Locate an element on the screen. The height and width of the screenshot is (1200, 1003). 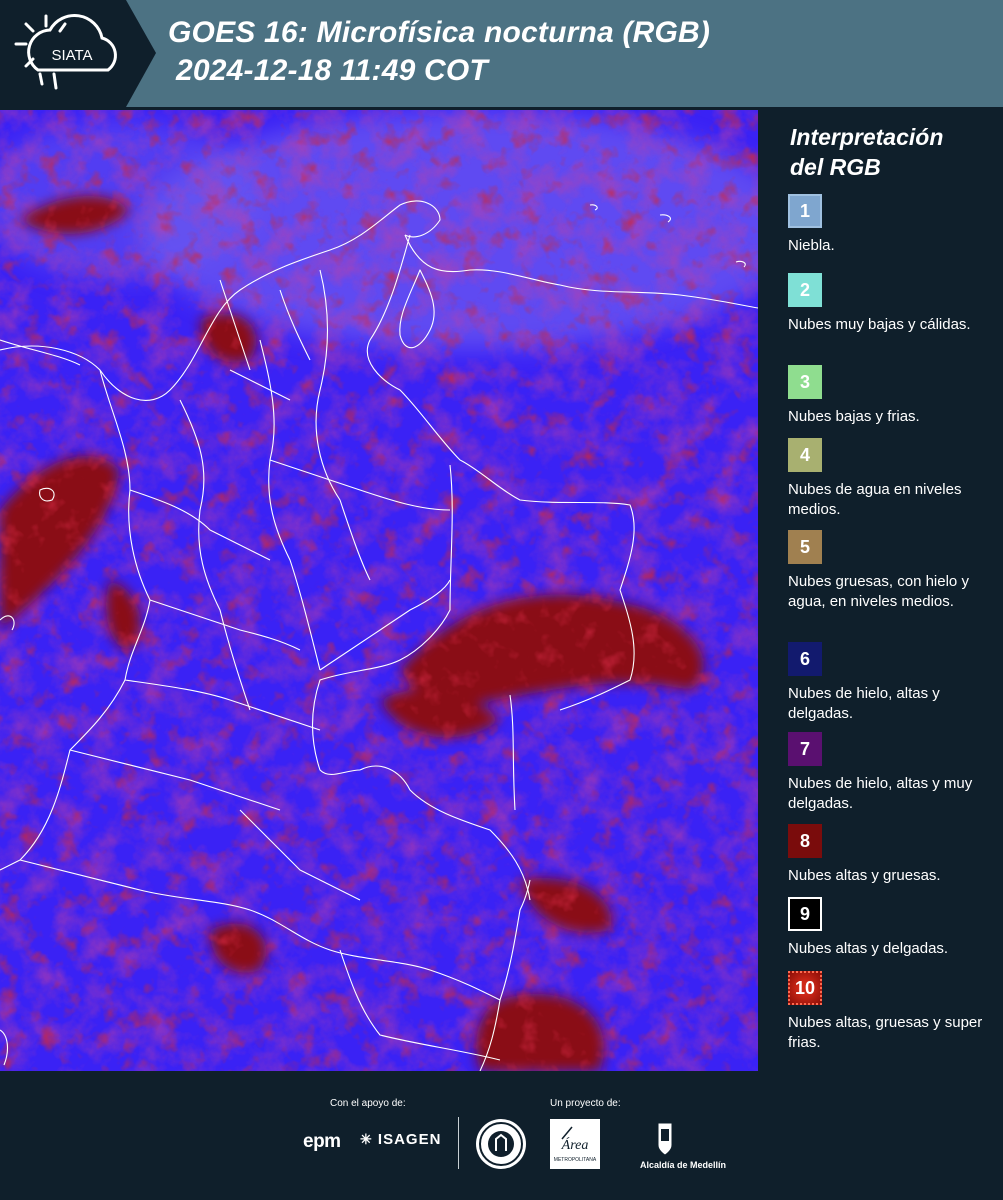
alcaldia-label: Alcaldía de Medellín is located at coordinates (683, 1165).